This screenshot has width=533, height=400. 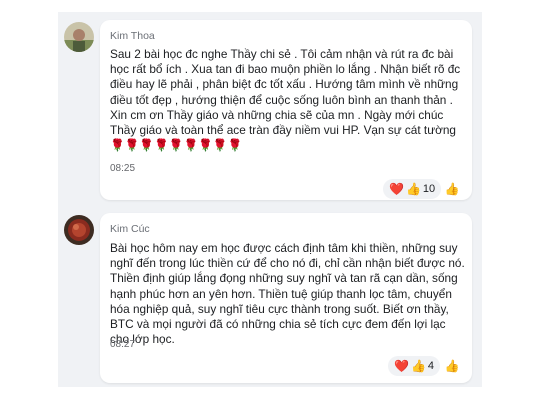 What do you see at coordinates (130, 229) in the screenshot?
I see `comment-author: Kim Cúc` at bounding box center [130, 229].